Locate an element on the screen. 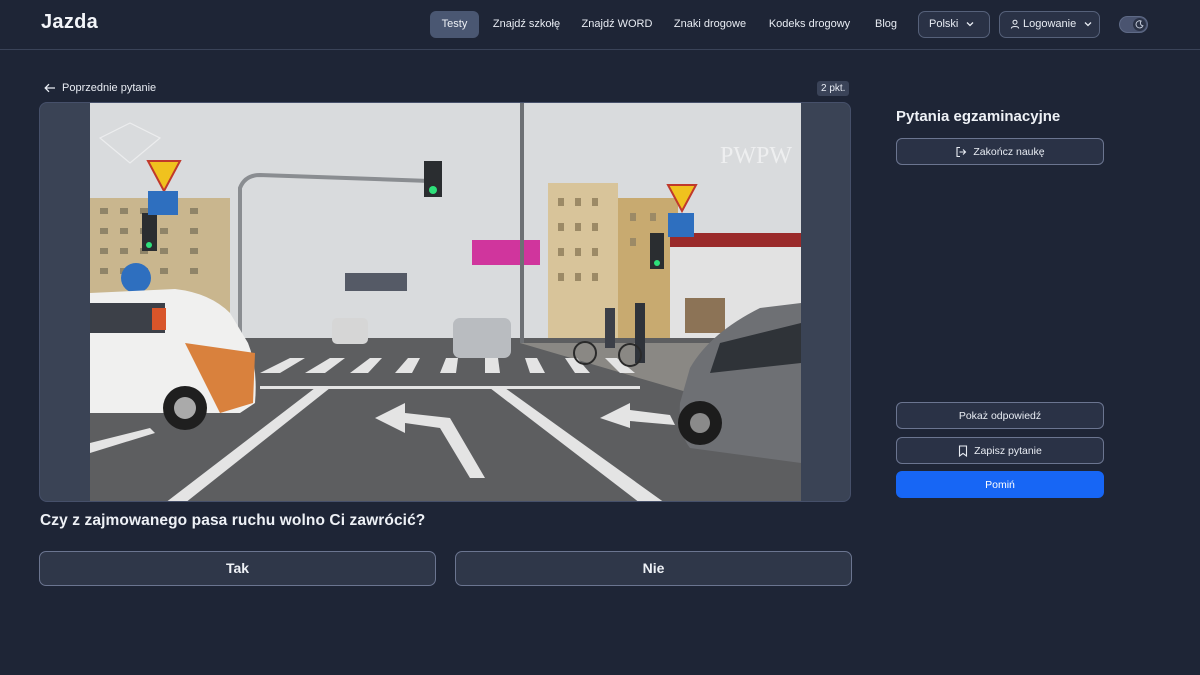 The height and width of the screenshot is (675, 1200). previous-question-link: Poprzednie pytanie is located at coordinates (100, 88).